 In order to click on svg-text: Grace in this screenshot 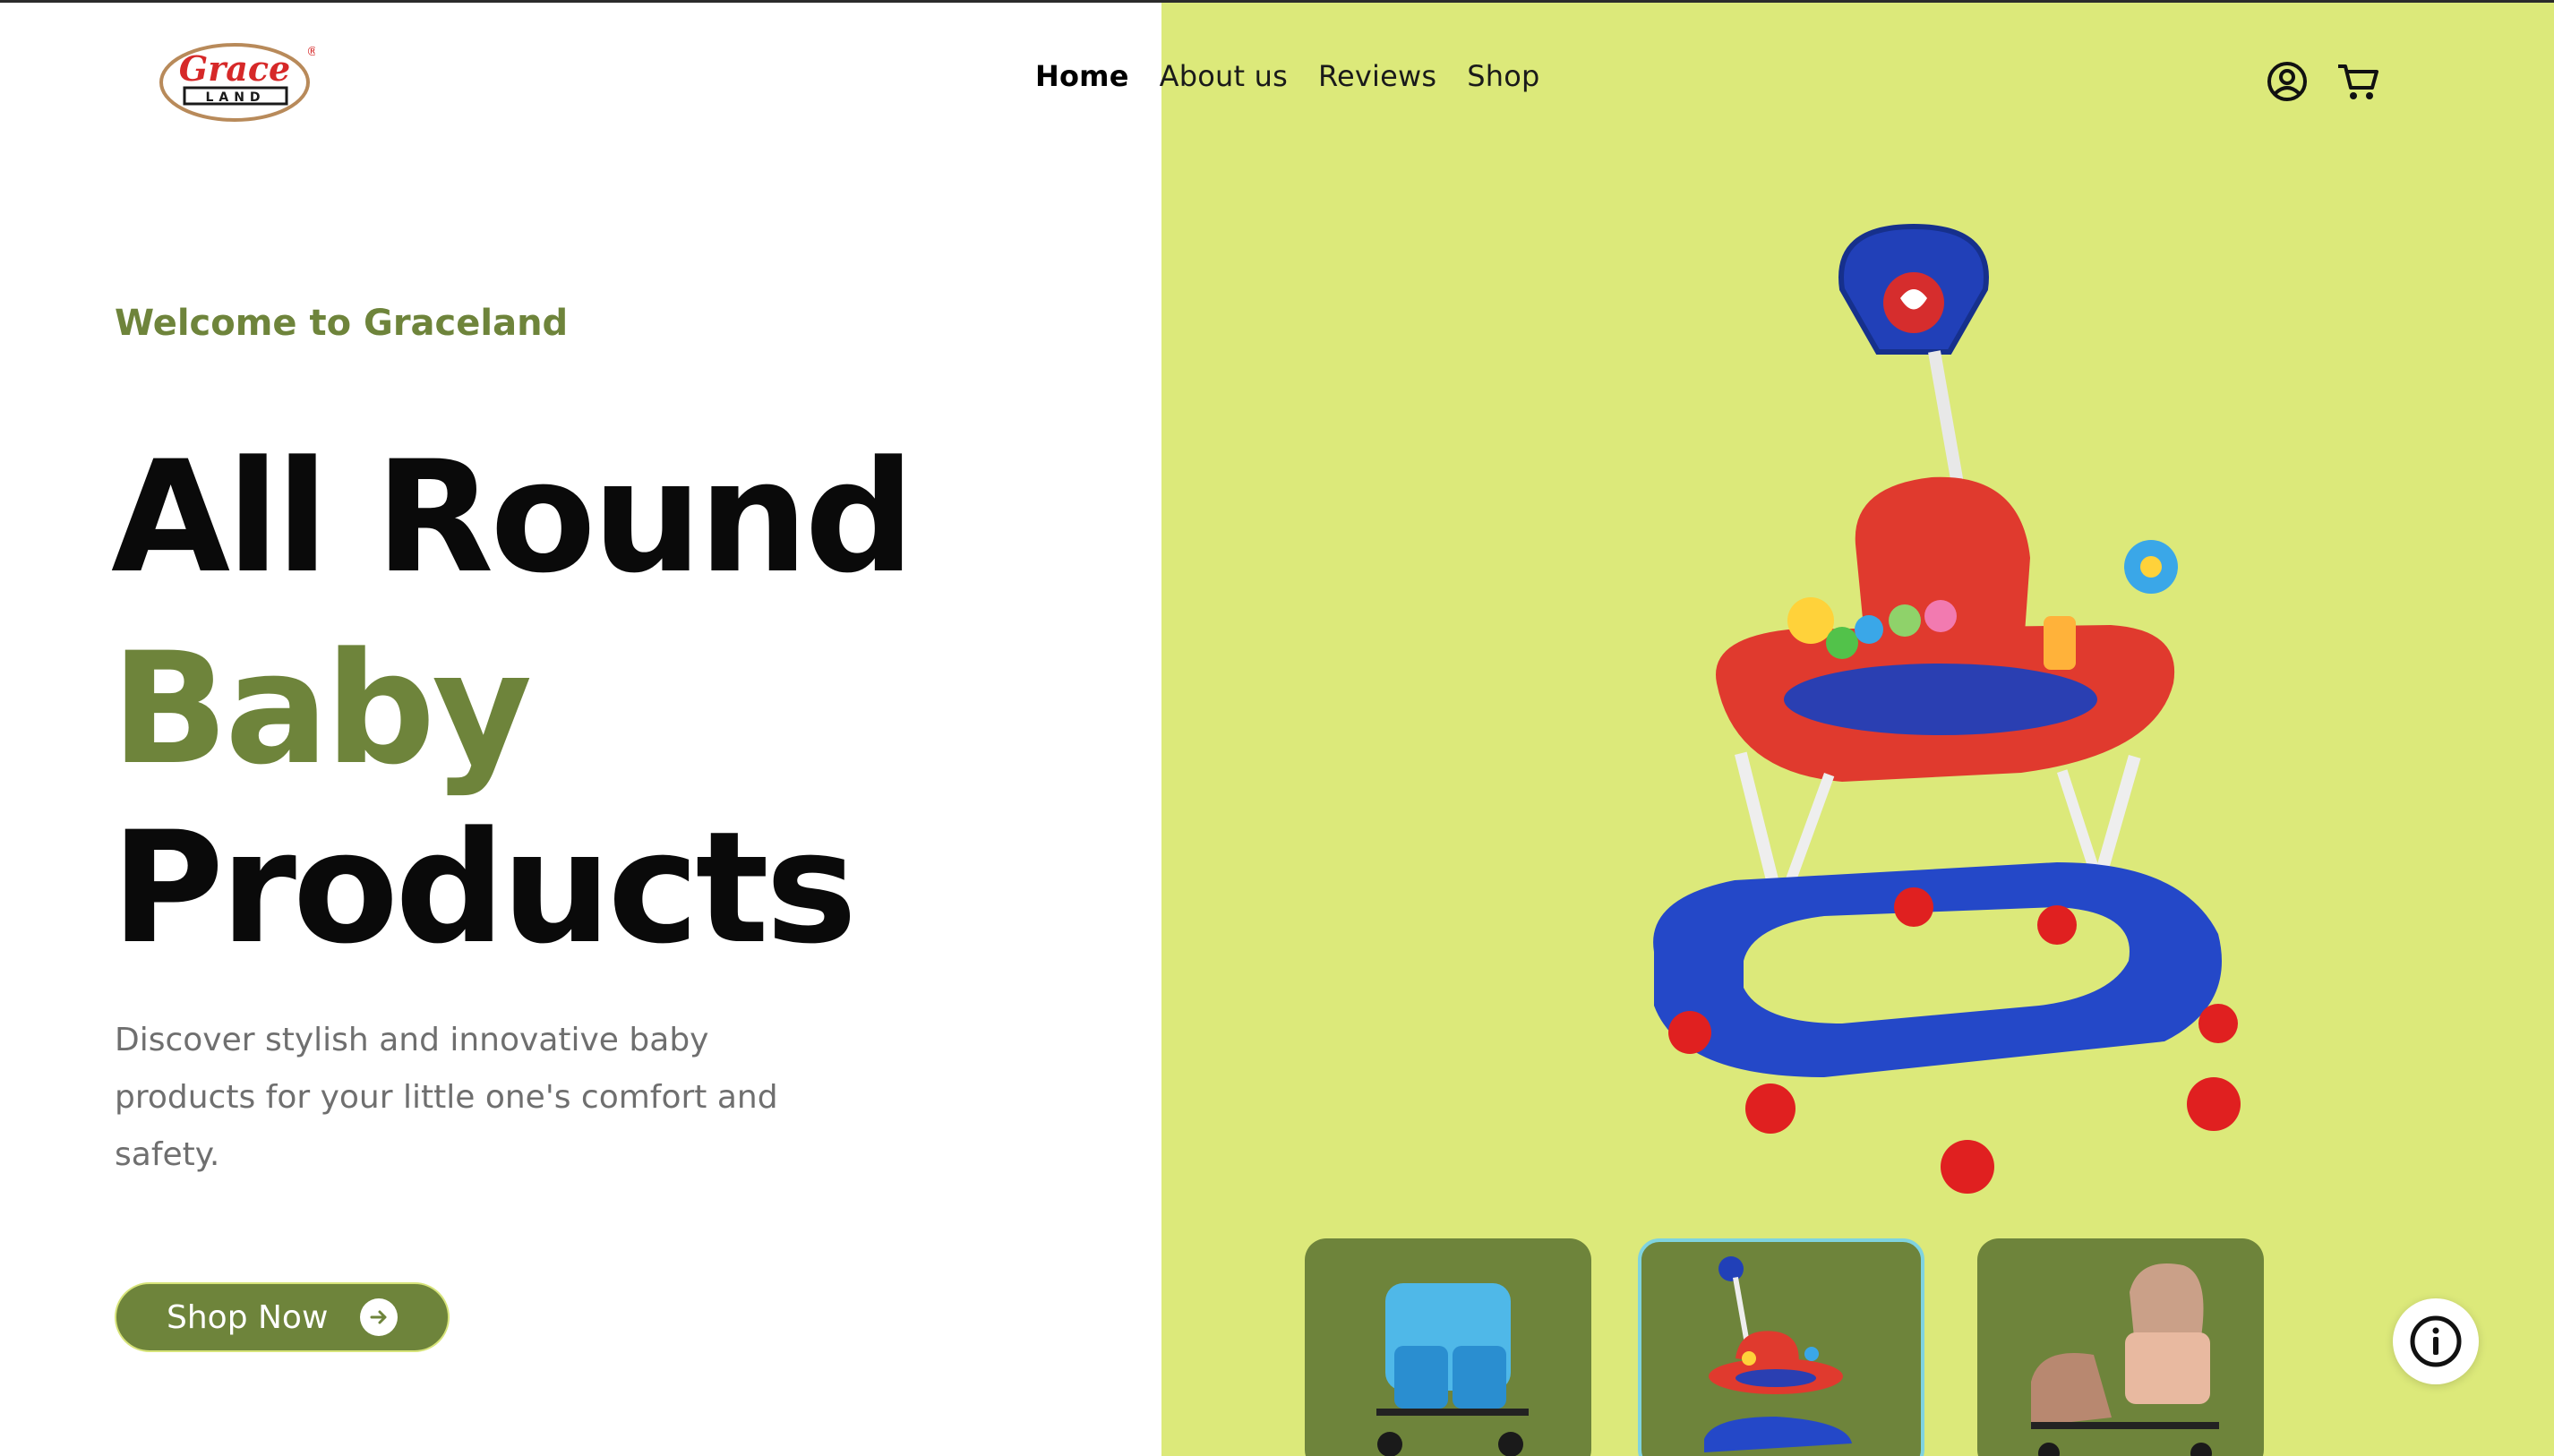, I will do `click(235, 68)`.